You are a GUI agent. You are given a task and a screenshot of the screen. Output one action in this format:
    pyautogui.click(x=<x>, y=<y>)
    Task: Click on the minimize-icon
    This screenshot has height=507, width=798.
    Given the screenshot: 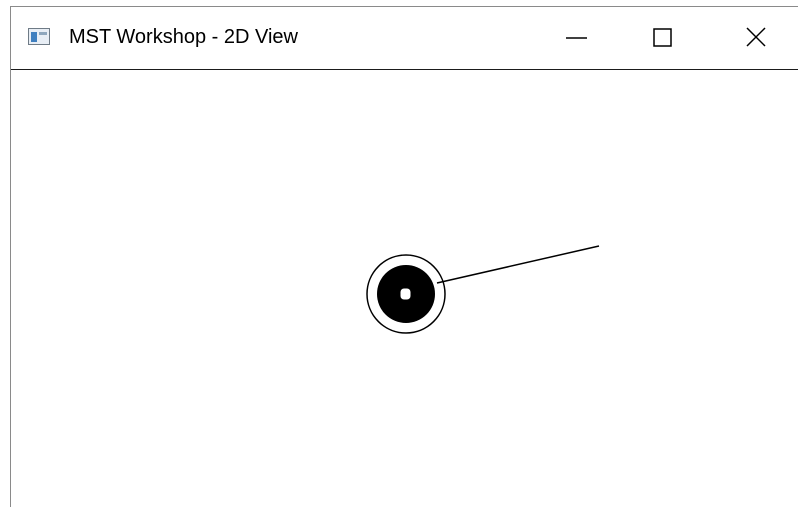 What is the action you would take?
    pyautogui.click(x=576, y=38)
    